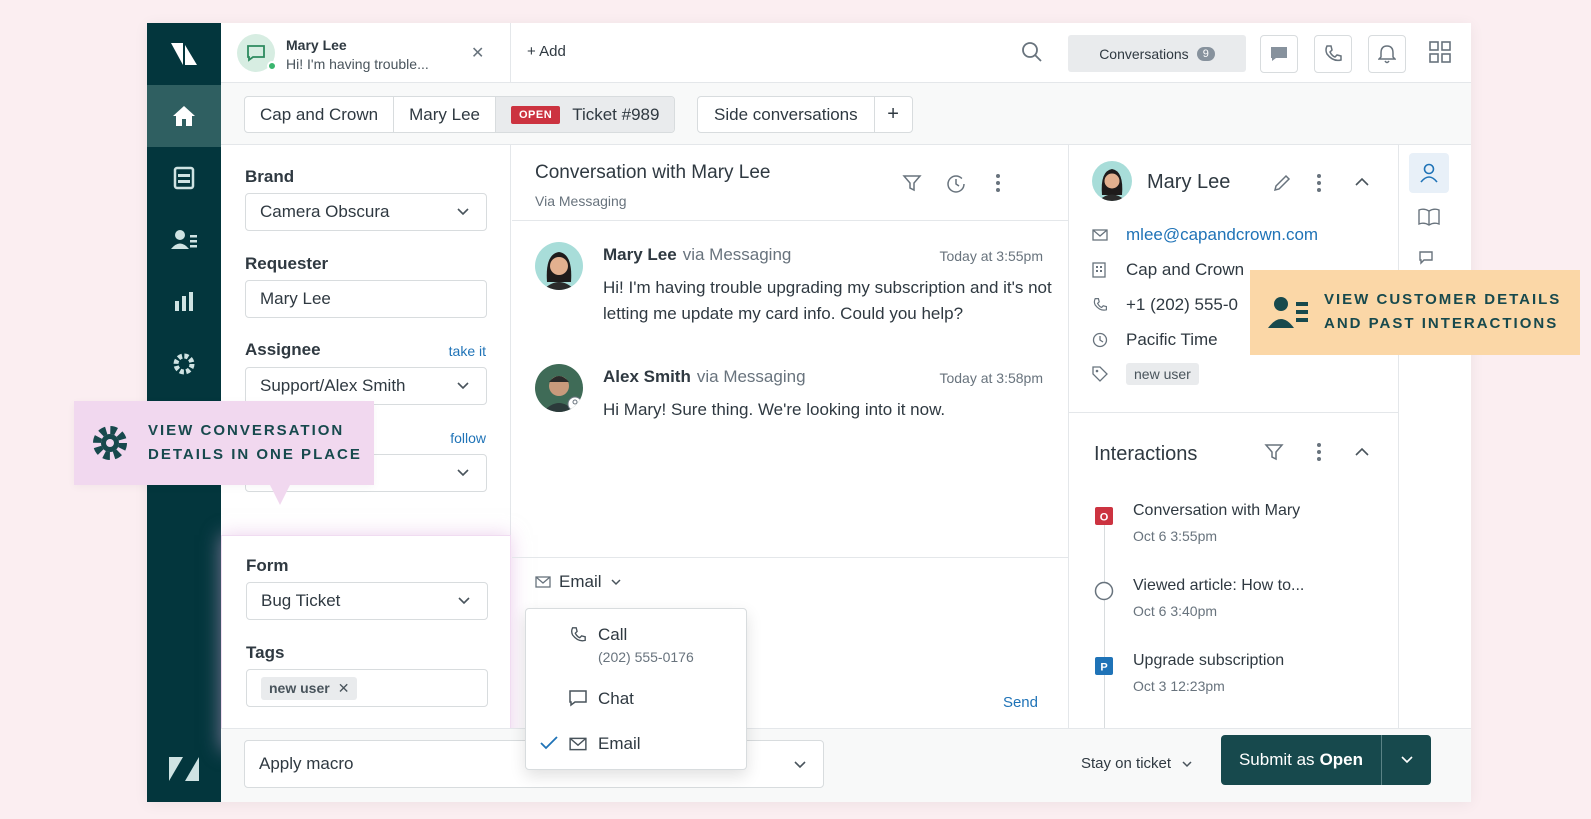 Image resolution: width=1591 pixels, height=819 pixels. I want to click on channel-option-email: Email, so click(637, 745).